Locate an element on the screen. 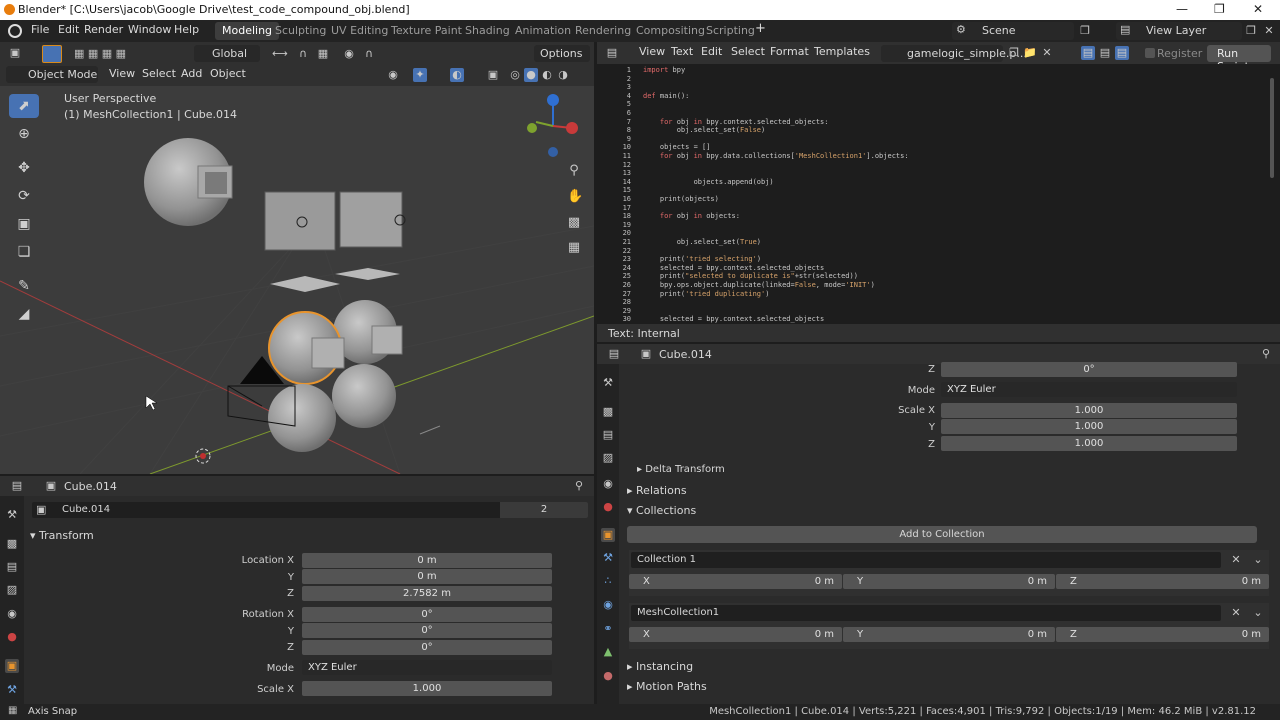 This screenshot has height=720, width=1280. add-workspace-icon: + is located at coordinates (760, 29).